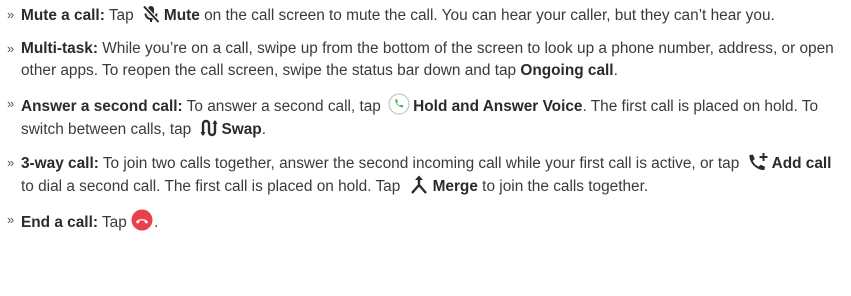 This screenshot has height=296, width=851. What do you see at coordinates (567, 70) in the screenshot?
I see `item-bold: Ongoing call` at bounding box center [567, 70].